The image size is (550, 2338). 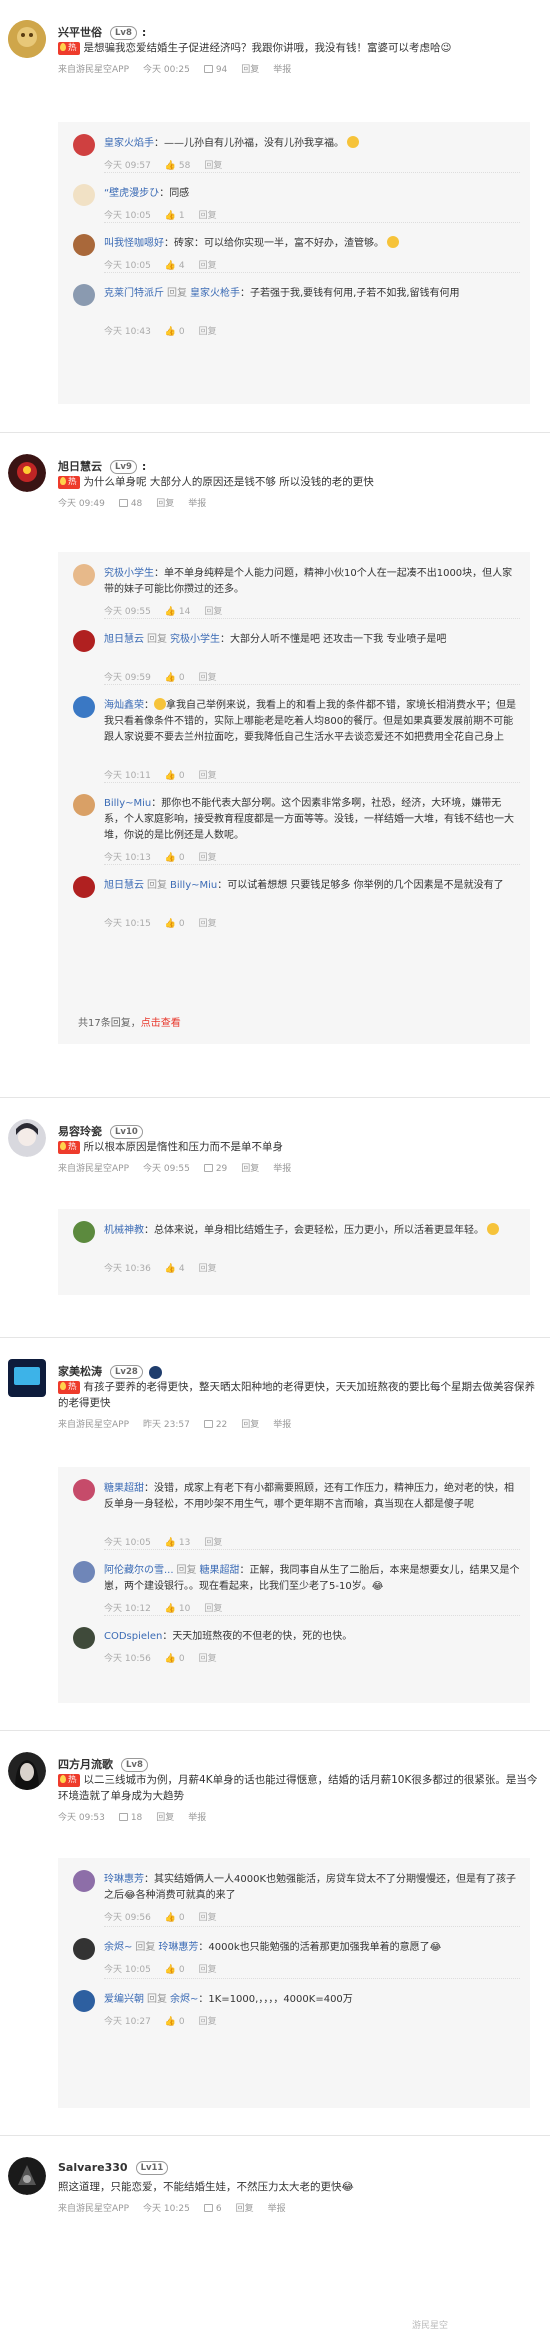 What do you see at coordinates (124, 1488) in the screenshot?
I see `reply-username: 糖果超甜` at bounding box center [124, 1488].